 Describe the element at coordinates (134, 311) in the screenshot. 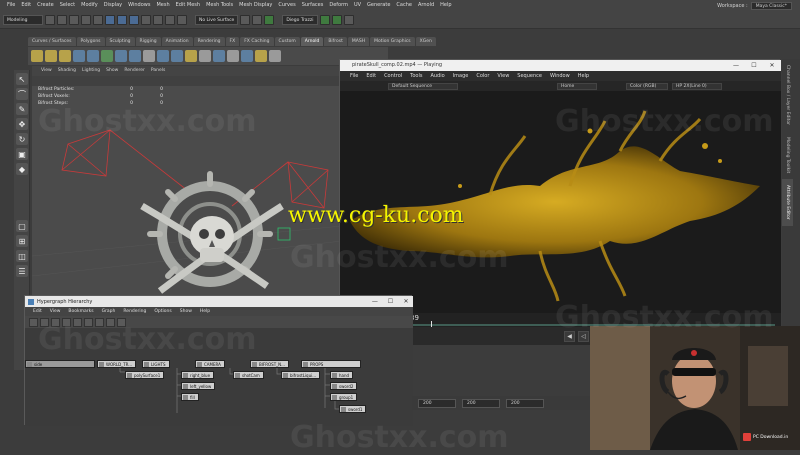

I see `hg-menu-rendering: Rendering` at that location.